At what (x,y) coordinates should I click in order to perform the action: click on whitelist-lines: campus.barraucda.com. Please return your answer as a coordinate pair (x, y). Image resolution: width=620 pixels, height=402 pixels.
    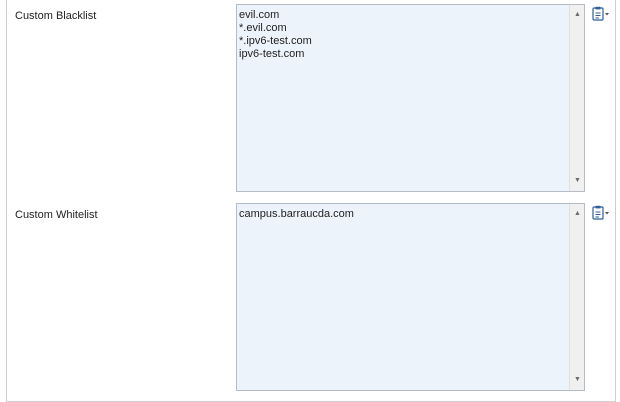
    Looking at the image, I should click on (403, 214).